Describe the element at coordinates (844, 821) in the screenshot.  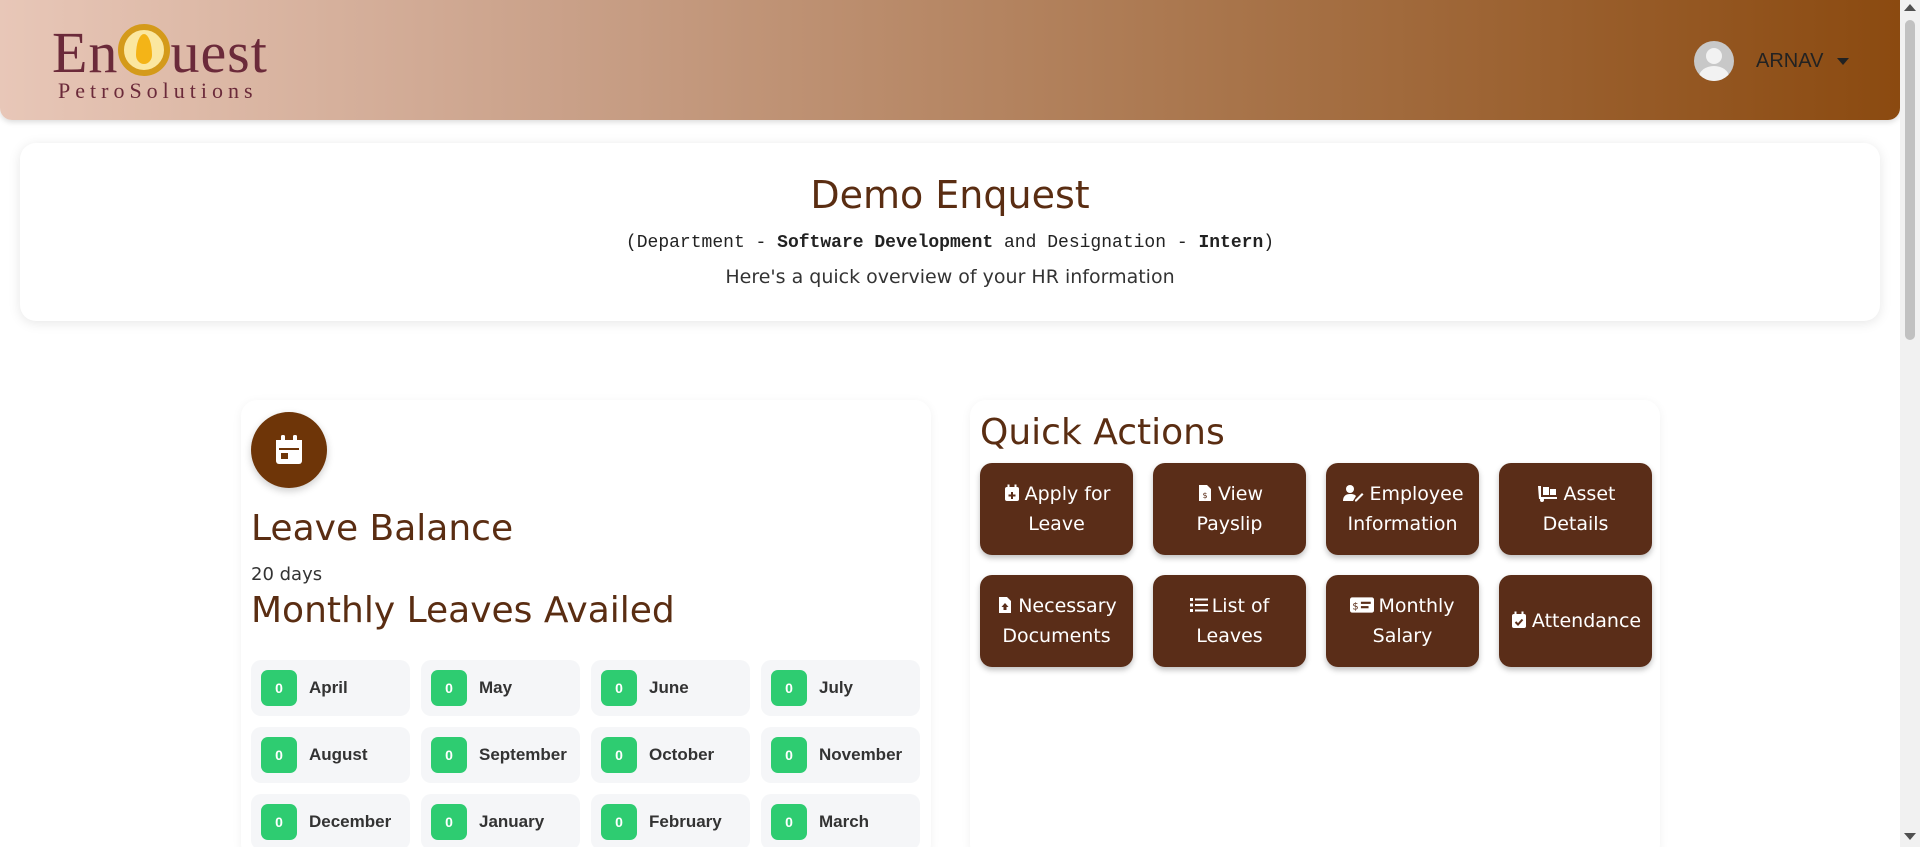
I see `month-name: March` at that location.